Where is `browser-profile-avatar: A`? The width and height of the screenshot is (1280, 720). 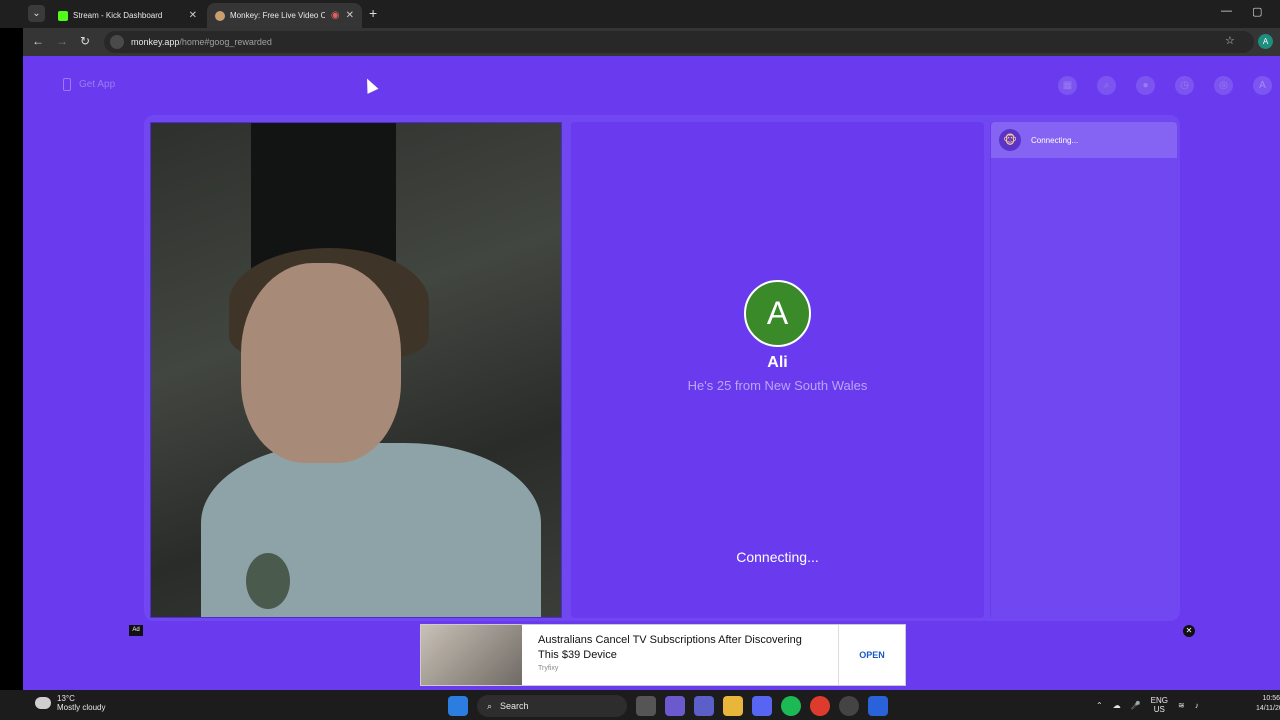 browser-profile-avatar: A is located at coordinates (1265, 41).